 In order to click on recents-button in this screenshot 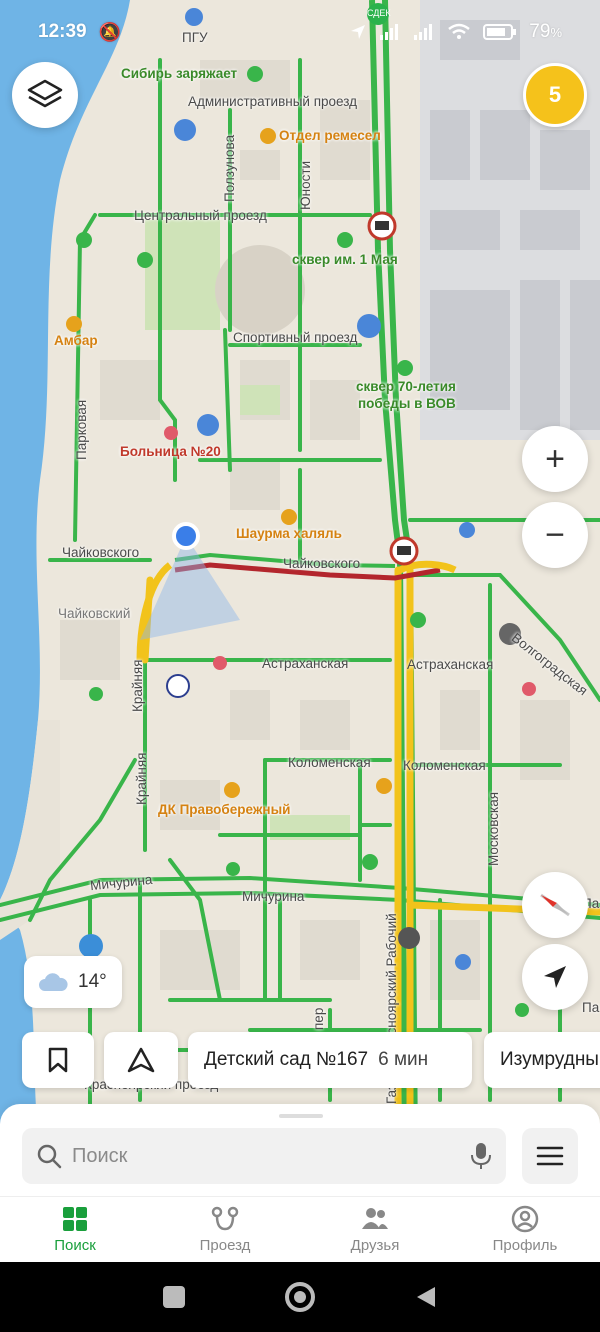, I will do `click(174, 1297)`.